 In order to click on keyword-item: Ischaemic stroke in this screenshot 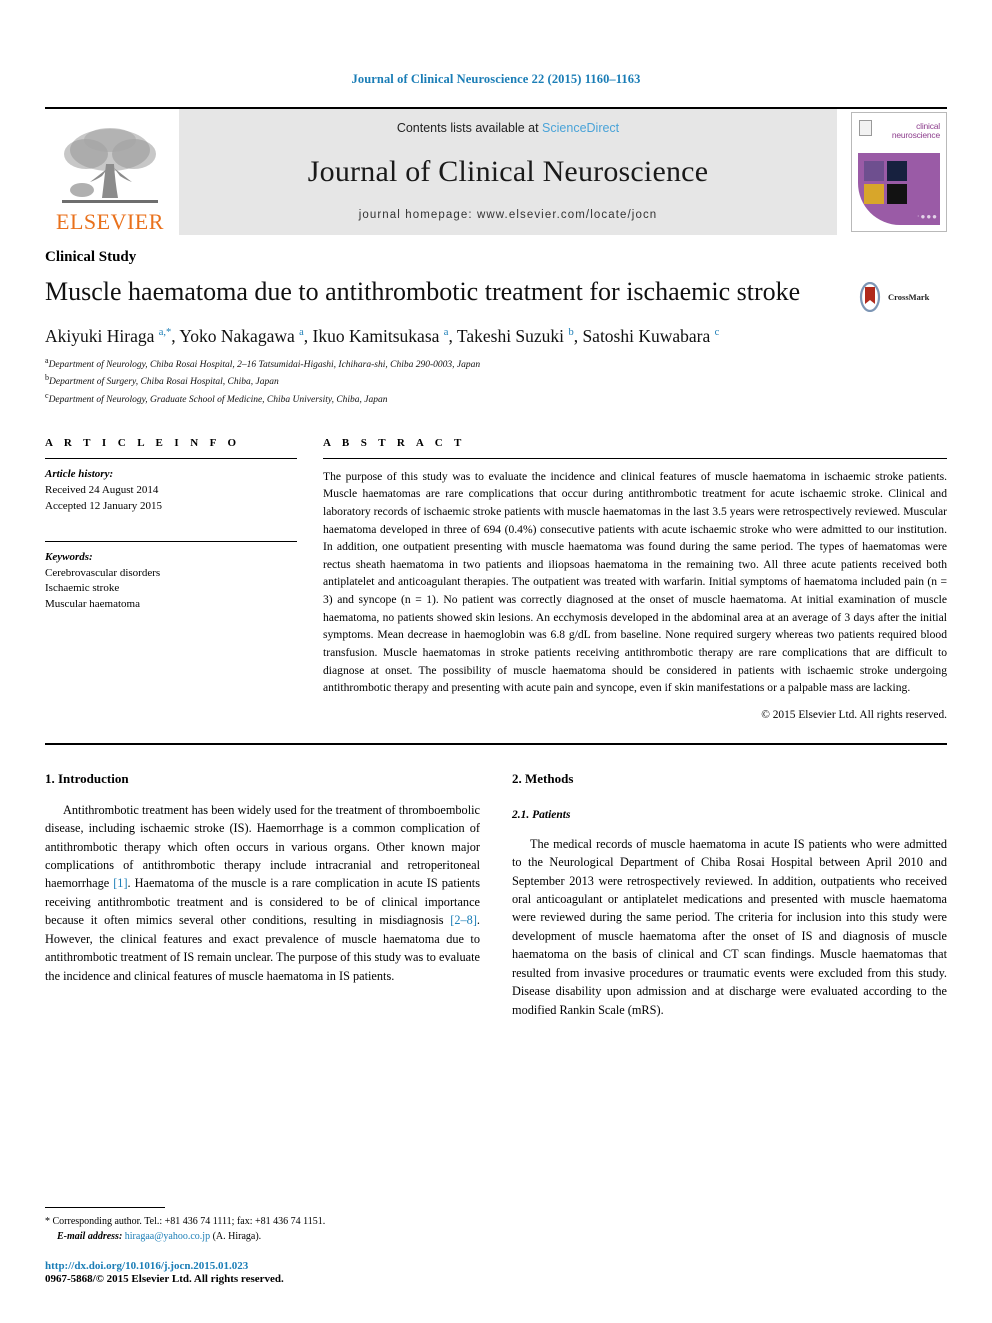, I will do `click(82, 588)`.